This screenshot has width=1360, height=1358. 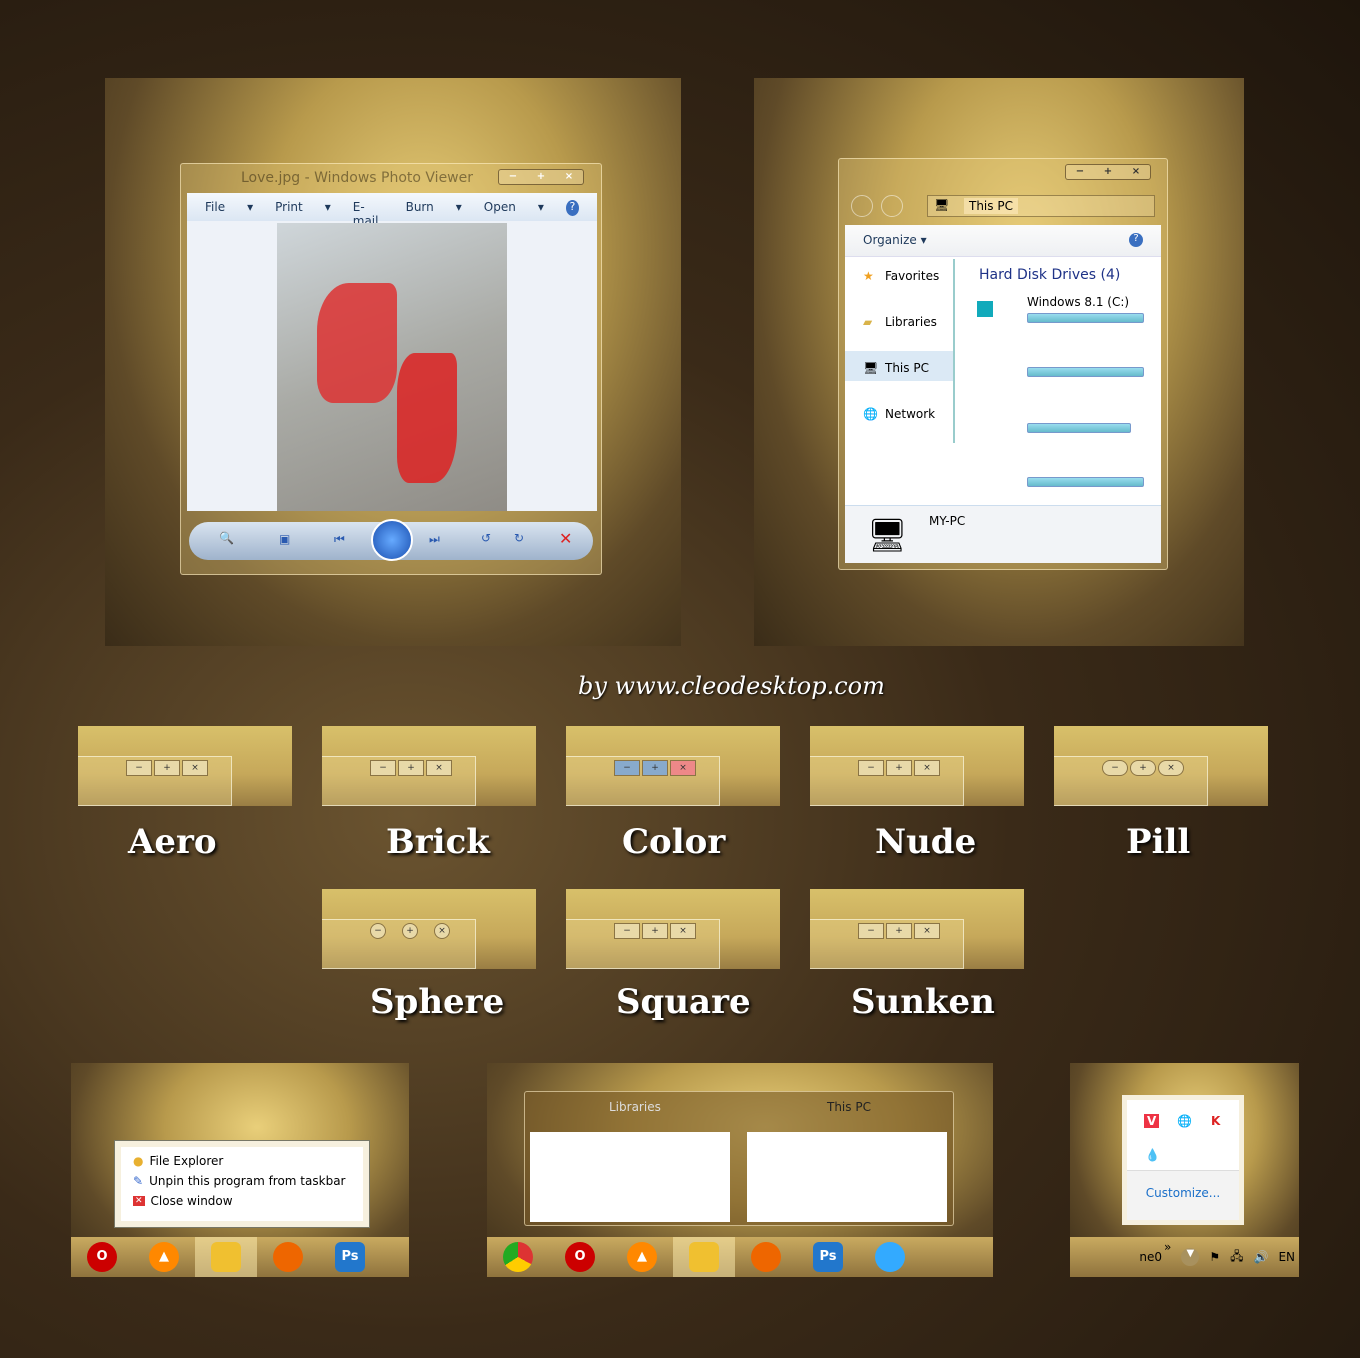 What do you see at coordinates (242, 1161) in the screenshot?
I see `jump-file-explorer: ● File Explorer` at bounding box center [242, 1161].